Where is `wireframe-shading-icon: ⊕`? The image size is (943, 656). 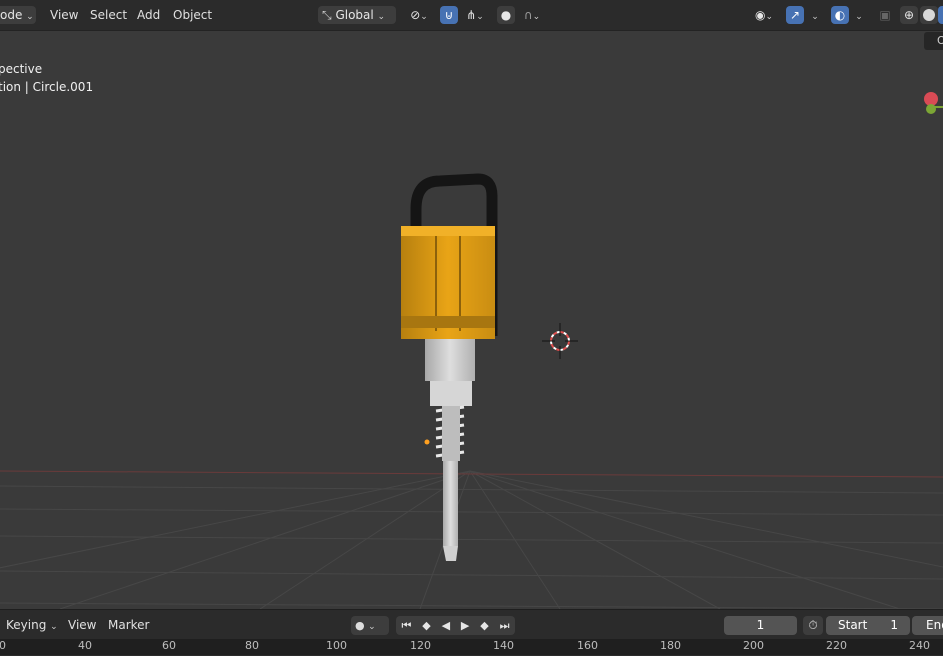 wireframe-shading-icon: ⊕ is located at coordinates (909, 15).